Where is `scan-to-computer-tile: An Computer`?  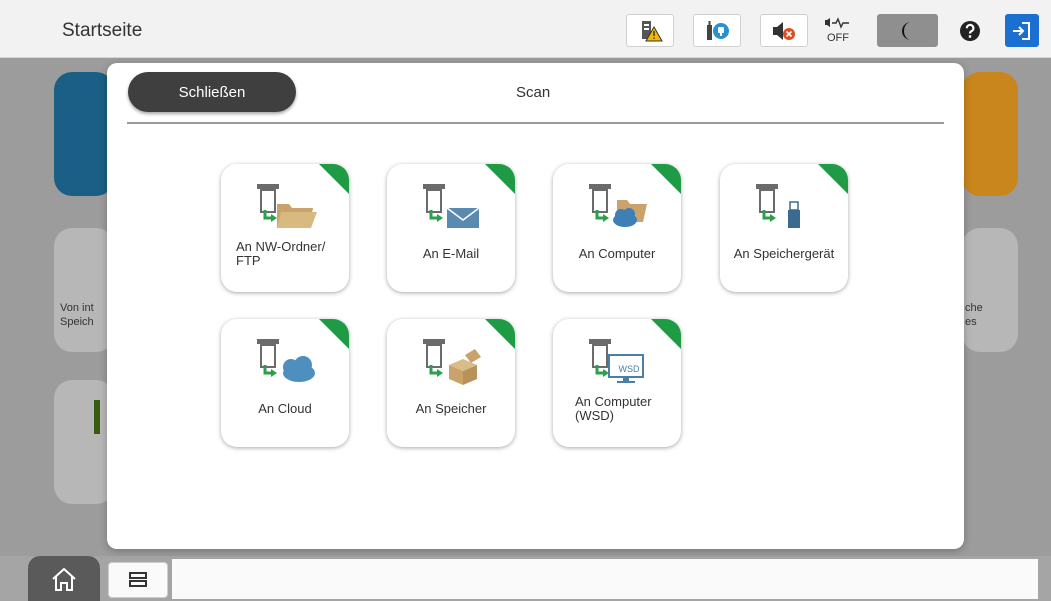
scan-to-computer-tile: An Computer is located at coordinates (617, 228).